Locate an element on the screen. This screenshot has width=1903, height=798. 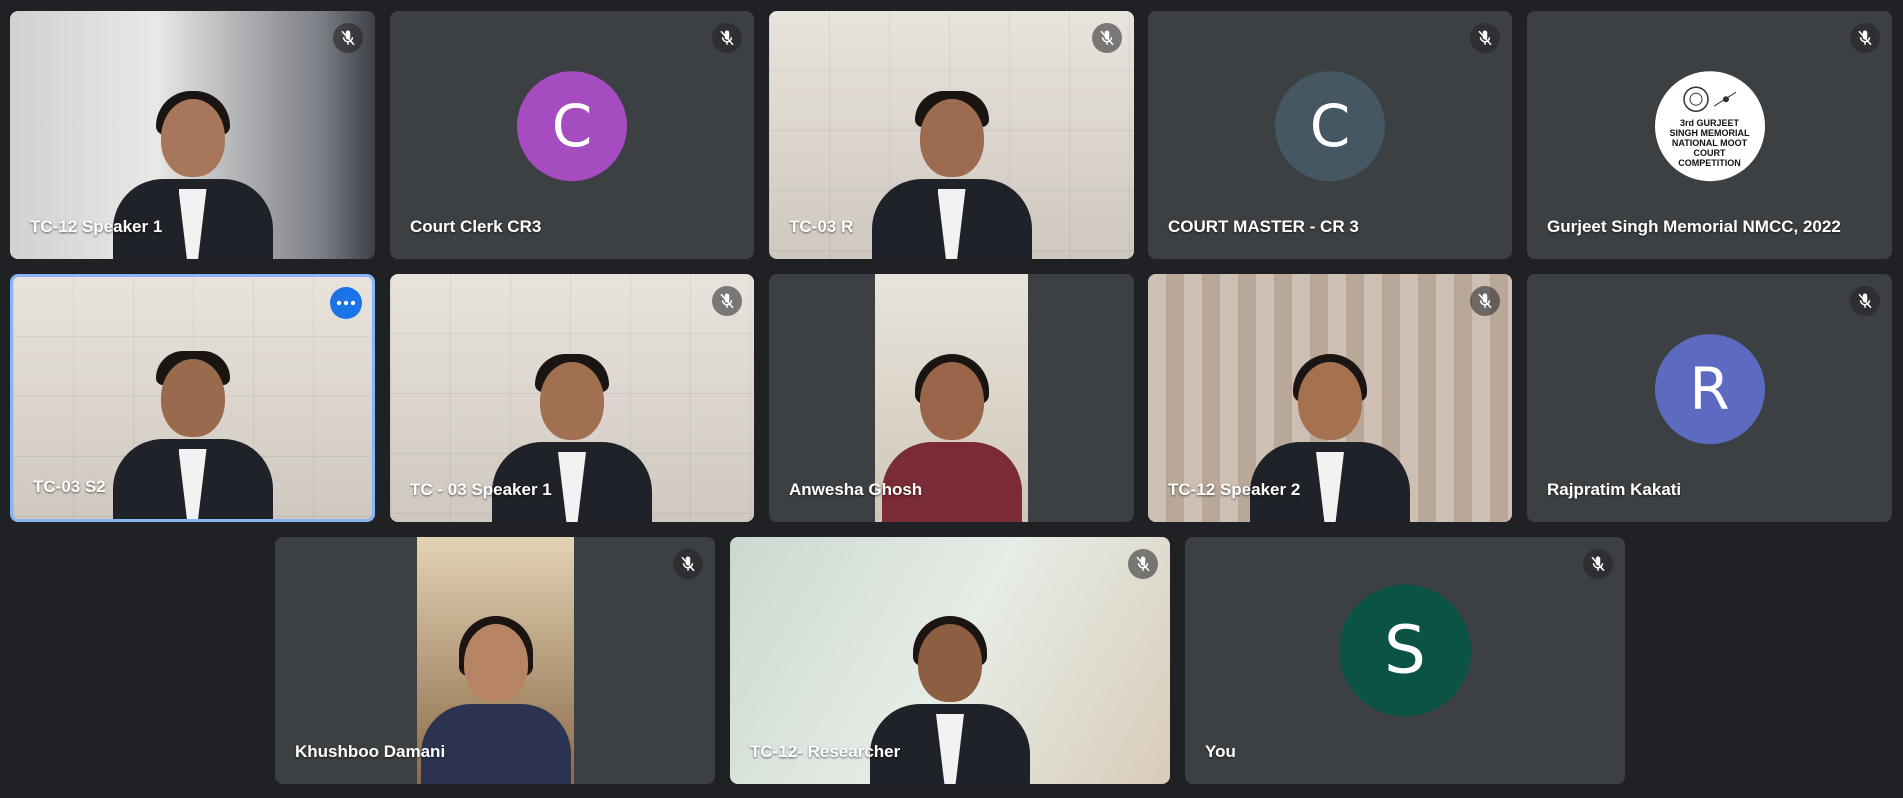
participant-tile: C COURT MASTER - CR 3 is located at coordinates (1330, 135).